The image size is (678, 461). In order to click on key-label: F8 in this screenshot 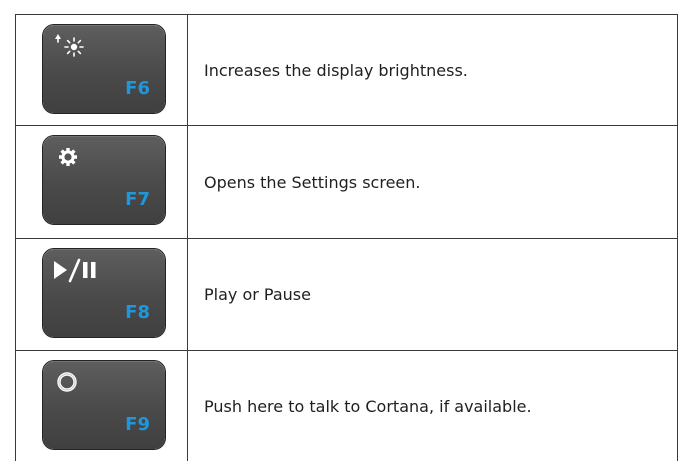, I will do `click(137, 312)`.